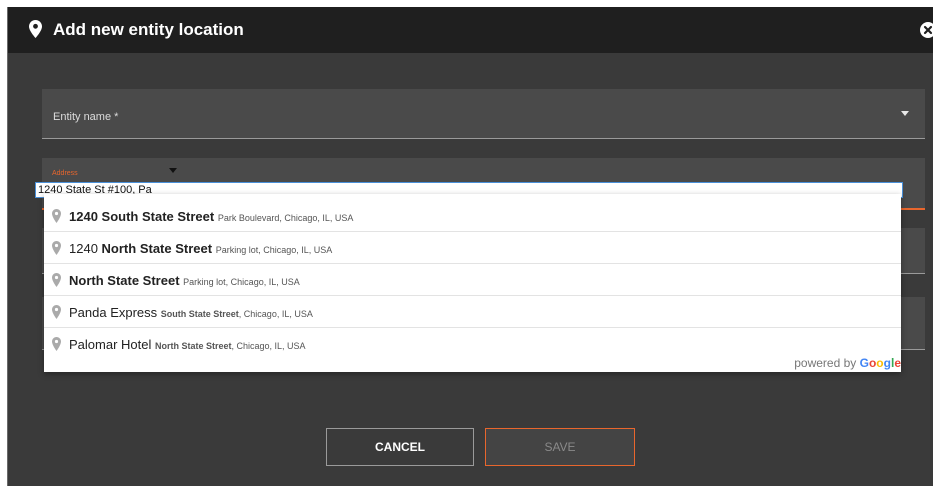 This screenshot has width=933, height=492. I want to click on google-letter: e, so click(897, 363).